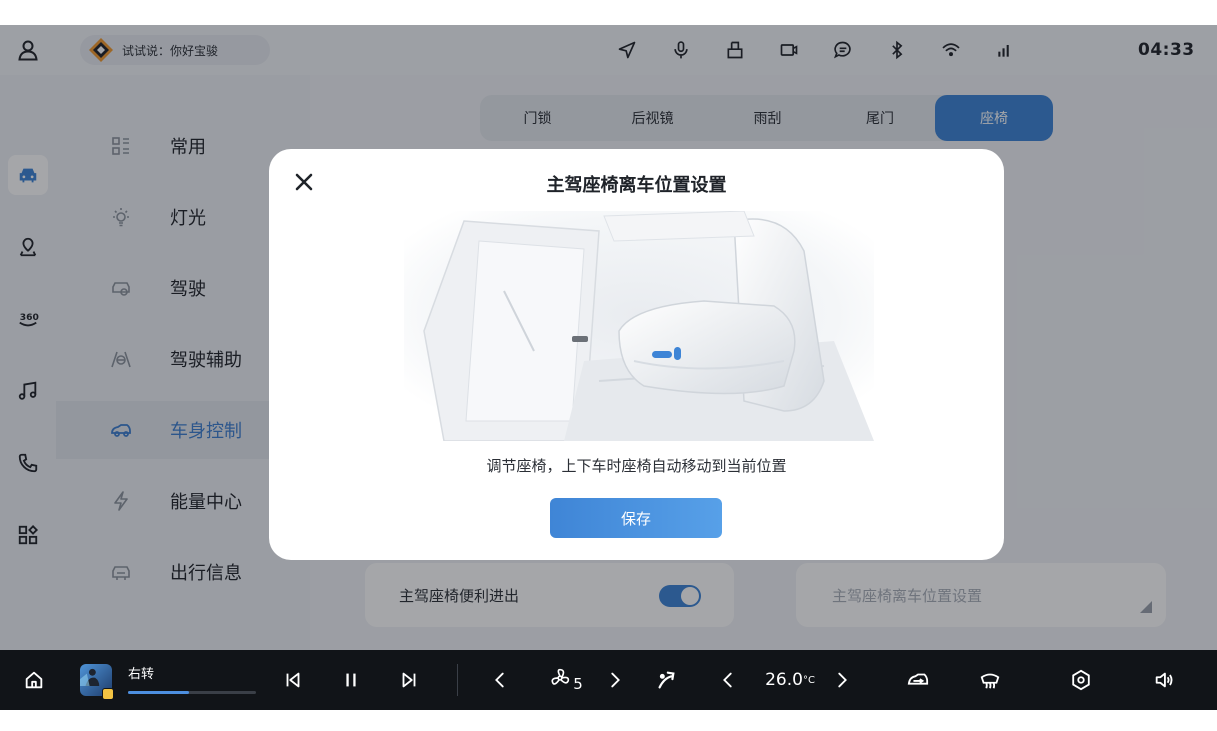 This screenshot has height=731, width=1217. I want to click on bottom-dock: 右转 5 26.0 °C, so click(608, 680).